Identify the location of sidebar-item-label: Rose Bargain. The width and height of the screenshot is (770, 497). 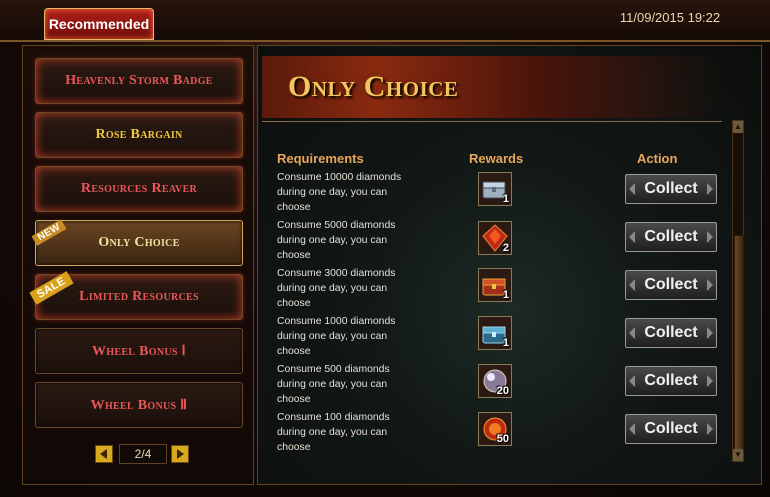
(139, 134).